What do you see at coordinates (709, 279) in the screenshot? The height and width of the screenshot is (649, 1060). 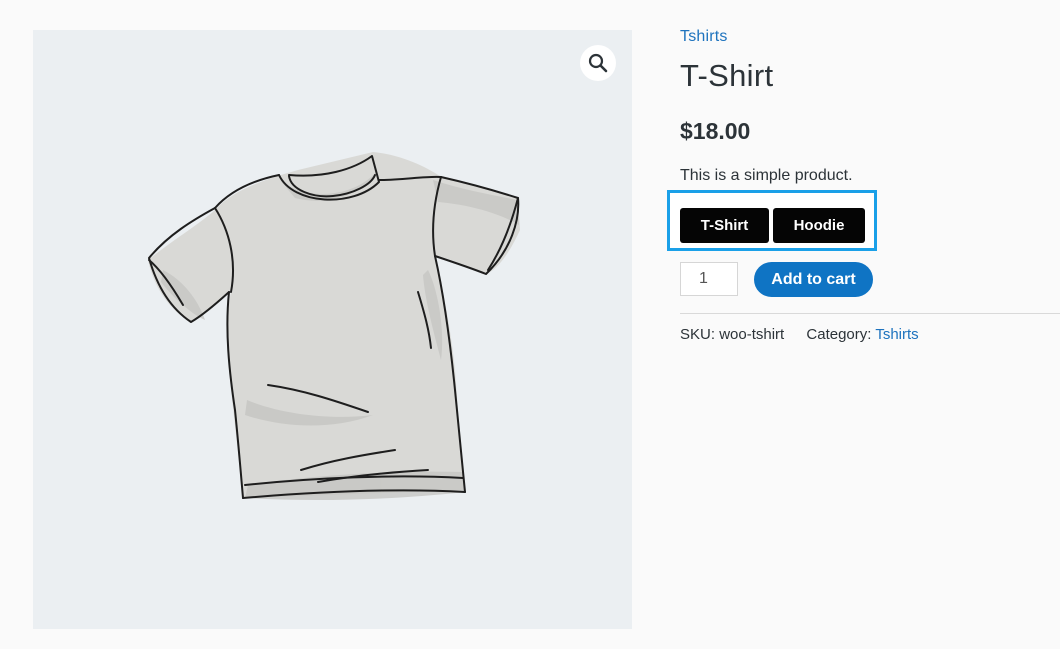 I see `quantity-input` at bounding box center [709, 279].